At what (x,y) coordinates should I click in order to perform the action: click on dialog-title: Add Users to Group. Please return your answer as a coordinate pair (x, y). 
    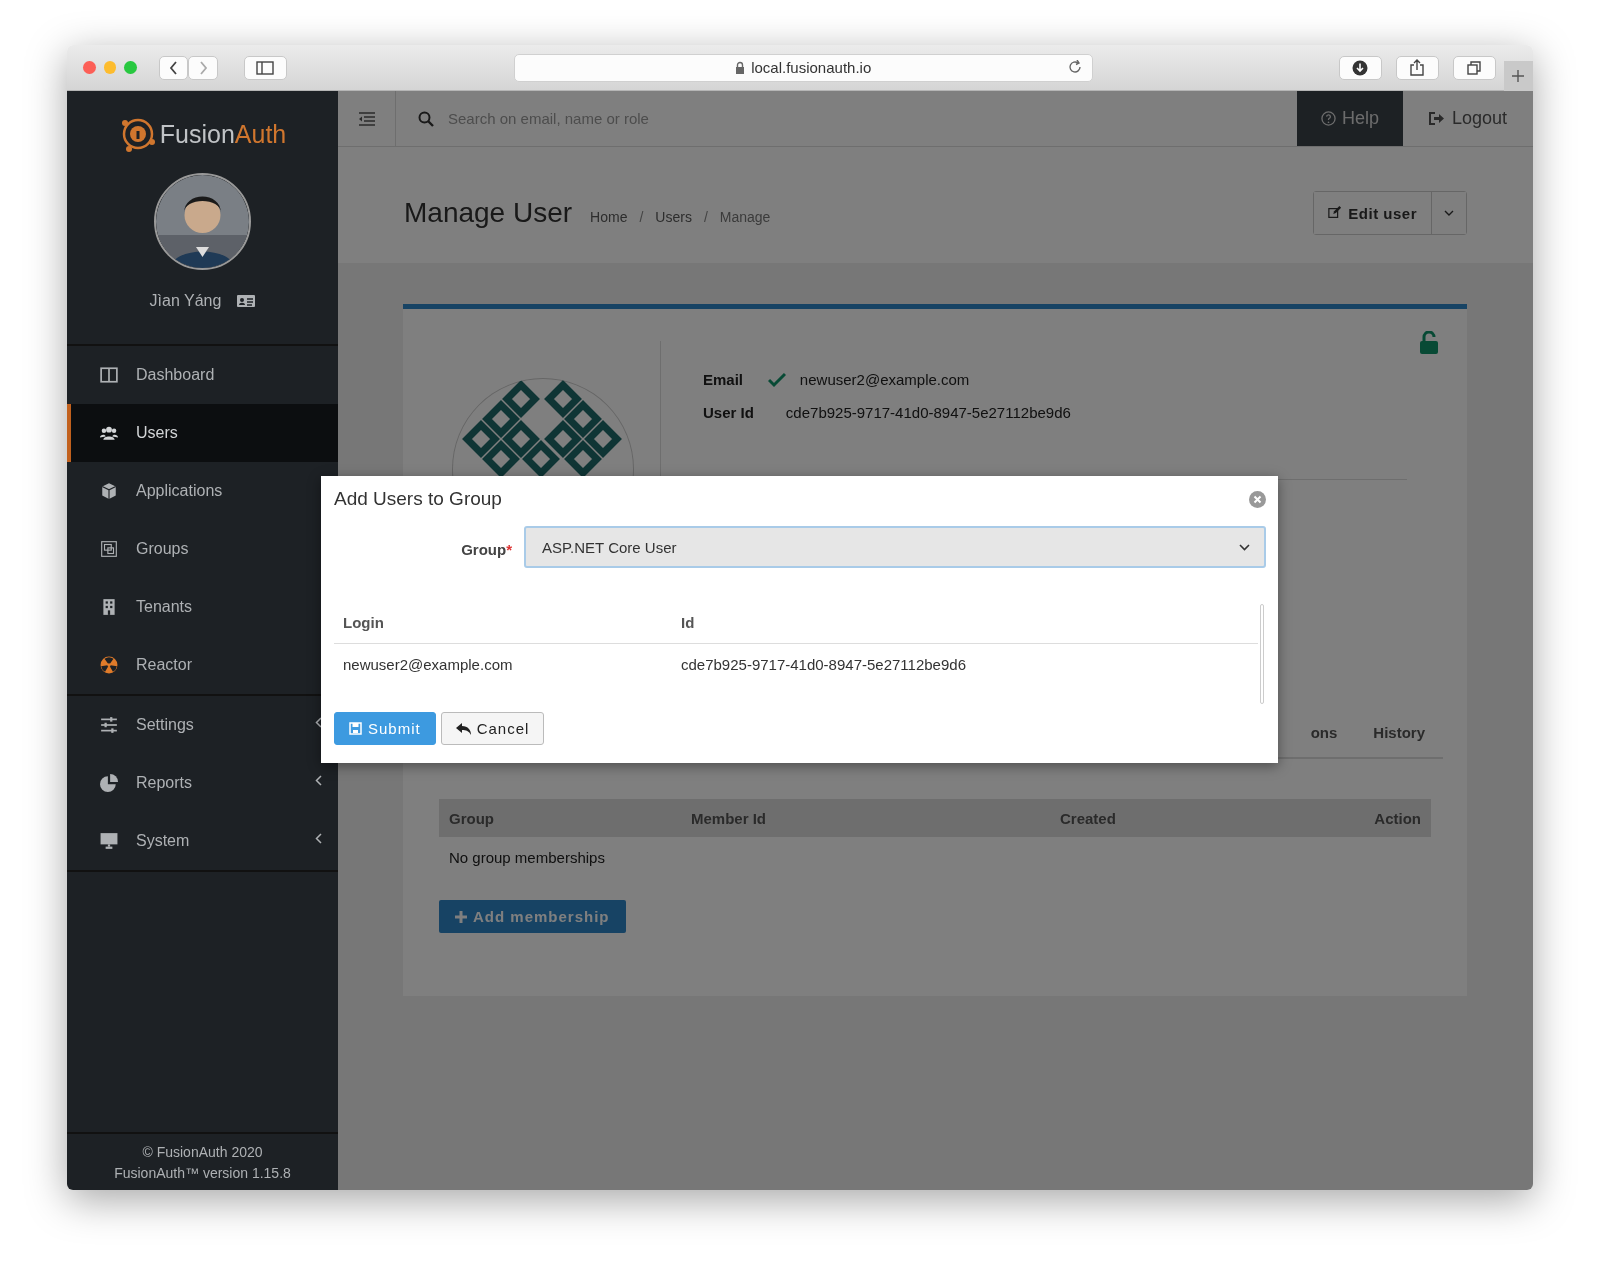
    Looking at the image, I should click on (418, 499).